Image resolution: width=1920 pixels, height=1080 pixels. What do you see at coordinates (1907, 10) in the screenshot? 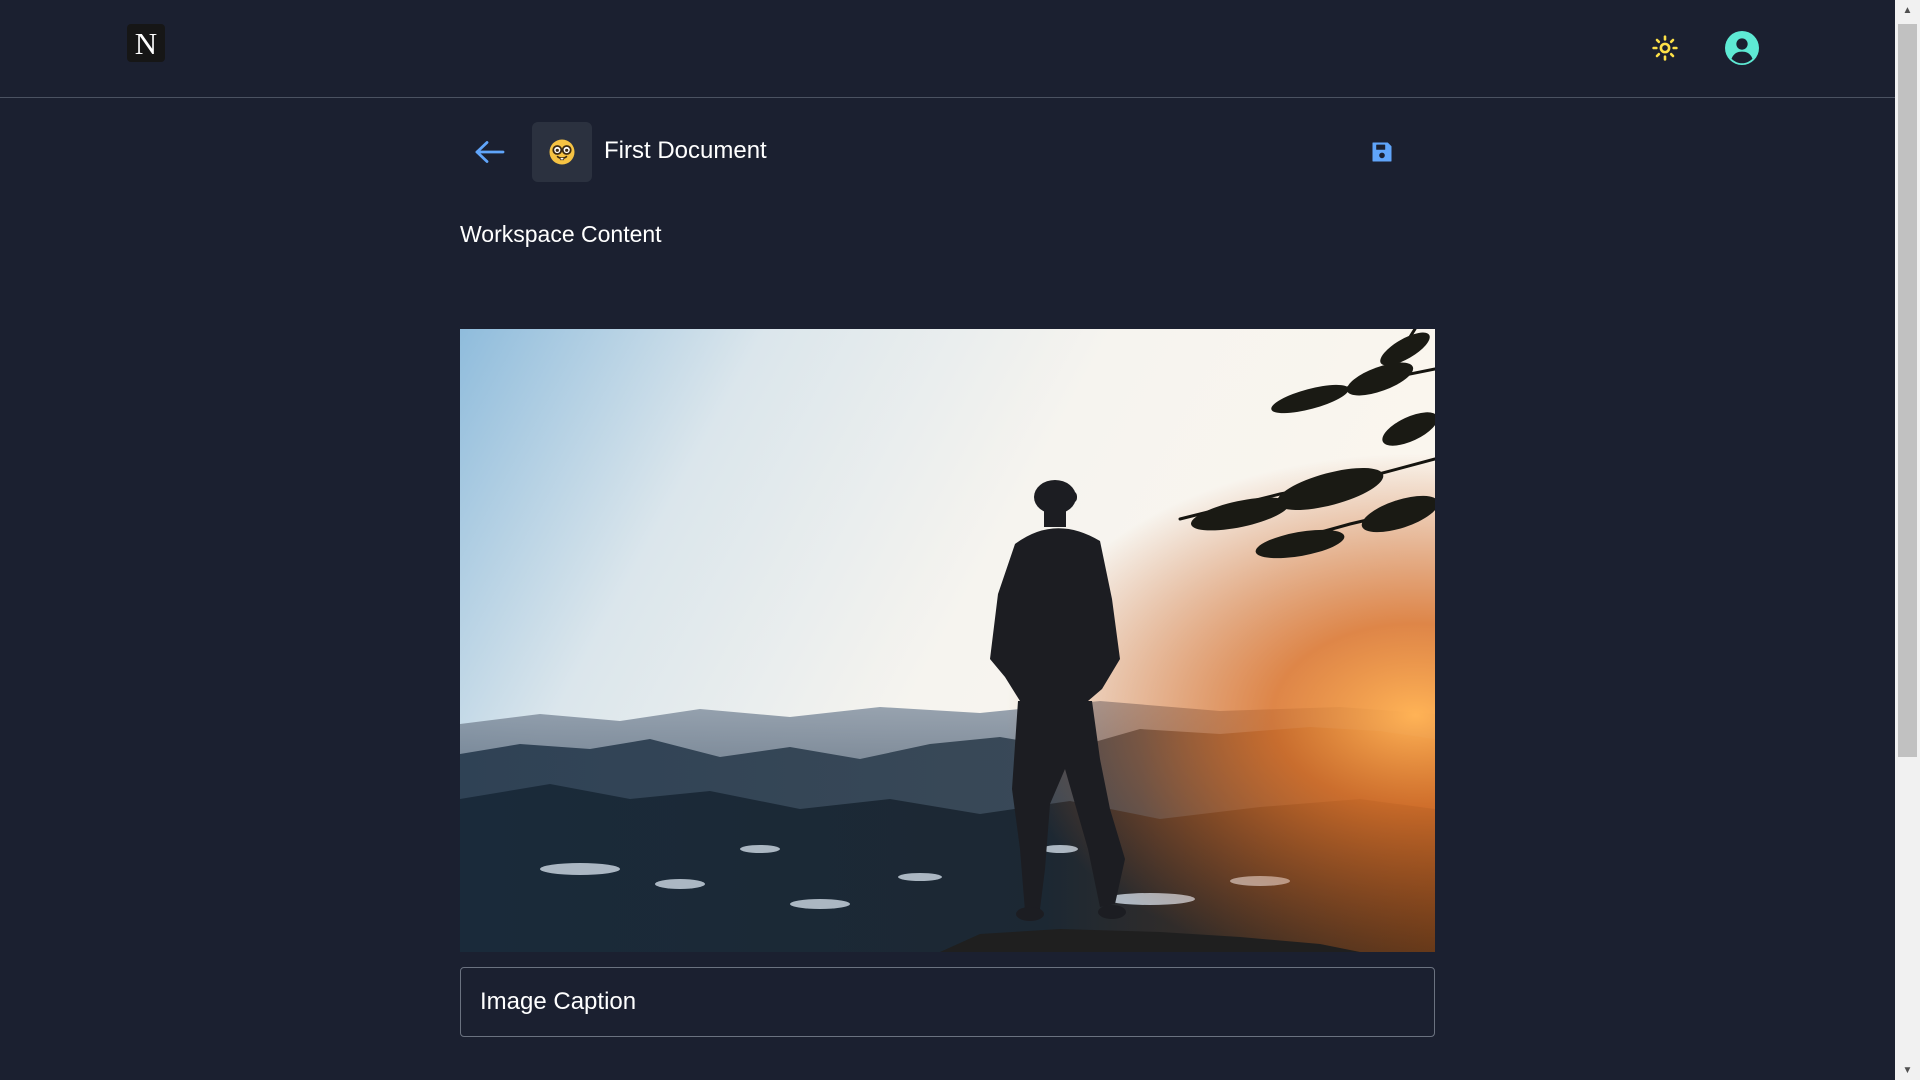
I see `scroll-up-arrow-icon: ▲` at bounding box center [1907, 10].